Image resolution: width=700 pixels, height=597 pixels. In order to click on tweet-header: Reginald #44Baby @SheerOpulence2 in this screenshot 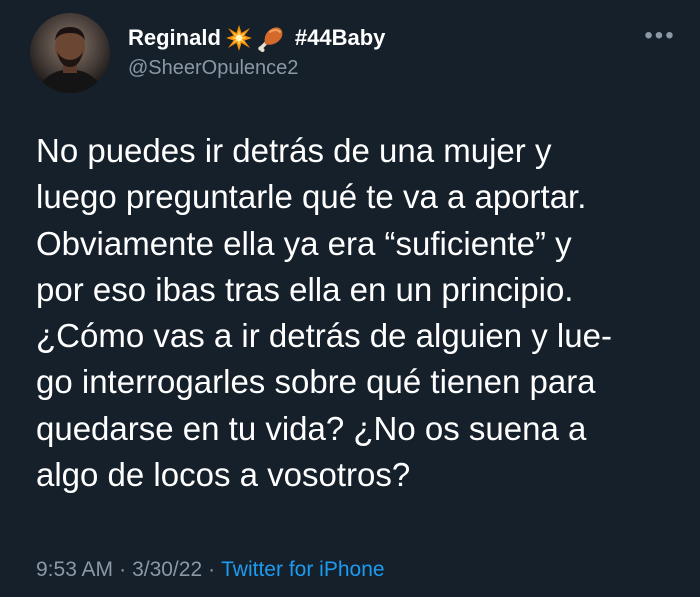, I will do `click(256, 52)`.